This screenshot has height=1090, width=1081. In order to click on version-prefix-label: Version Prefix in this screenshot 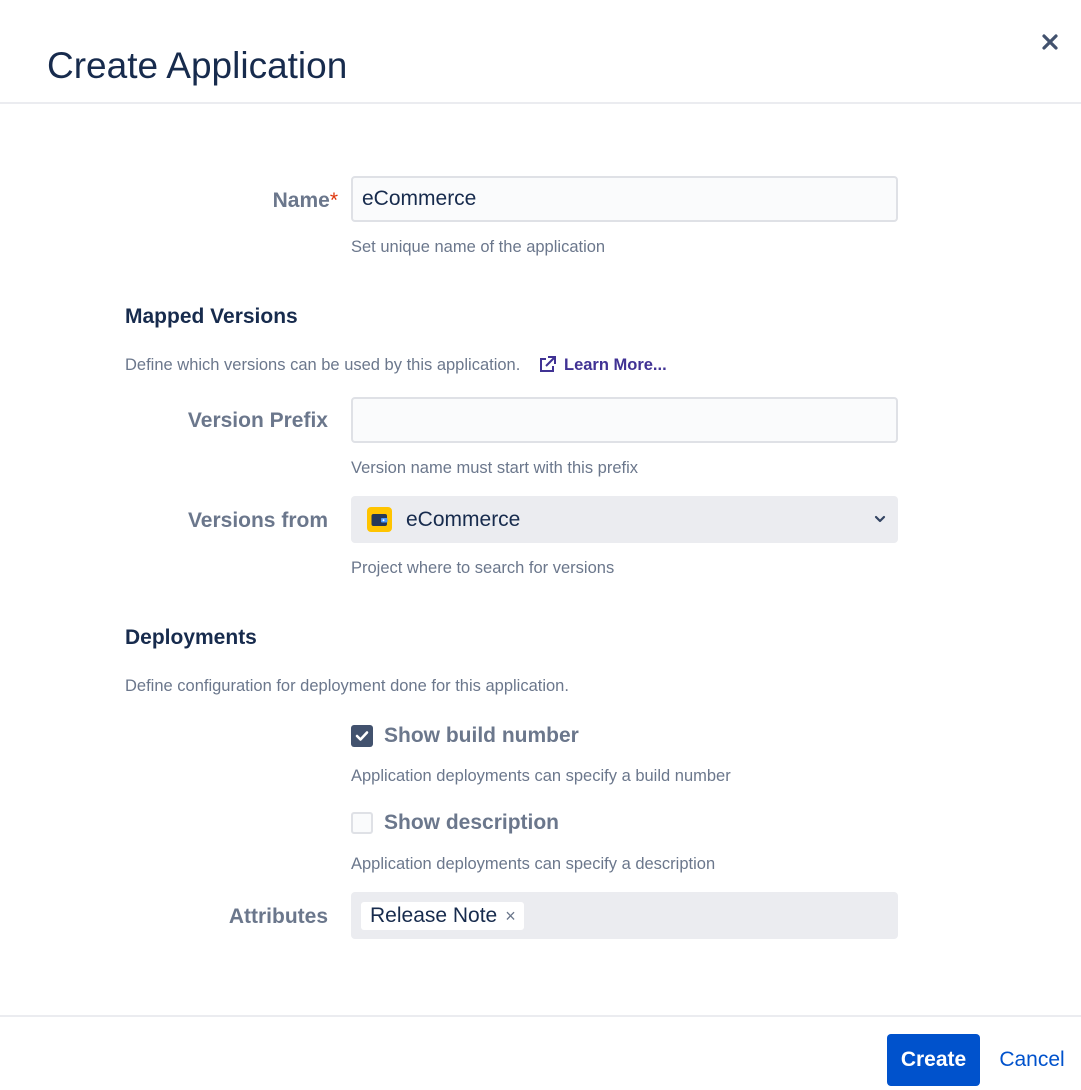, I will do `click(257, 420)`.